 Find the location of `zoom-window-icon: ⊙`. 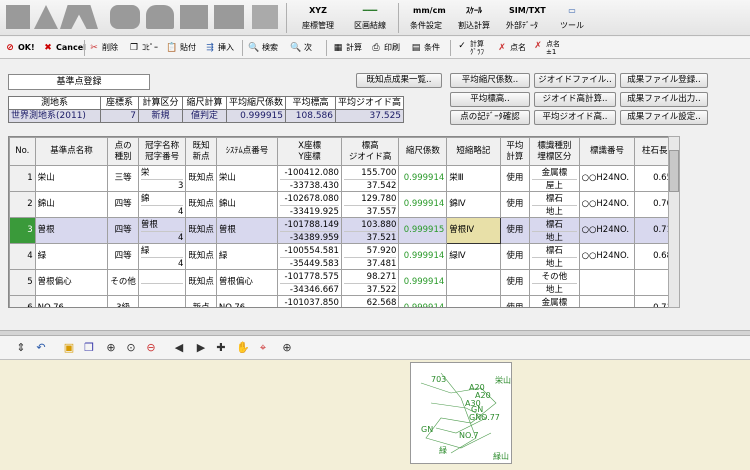

zoom-window-icon: ⊙ is located at coordinates (131, 348).